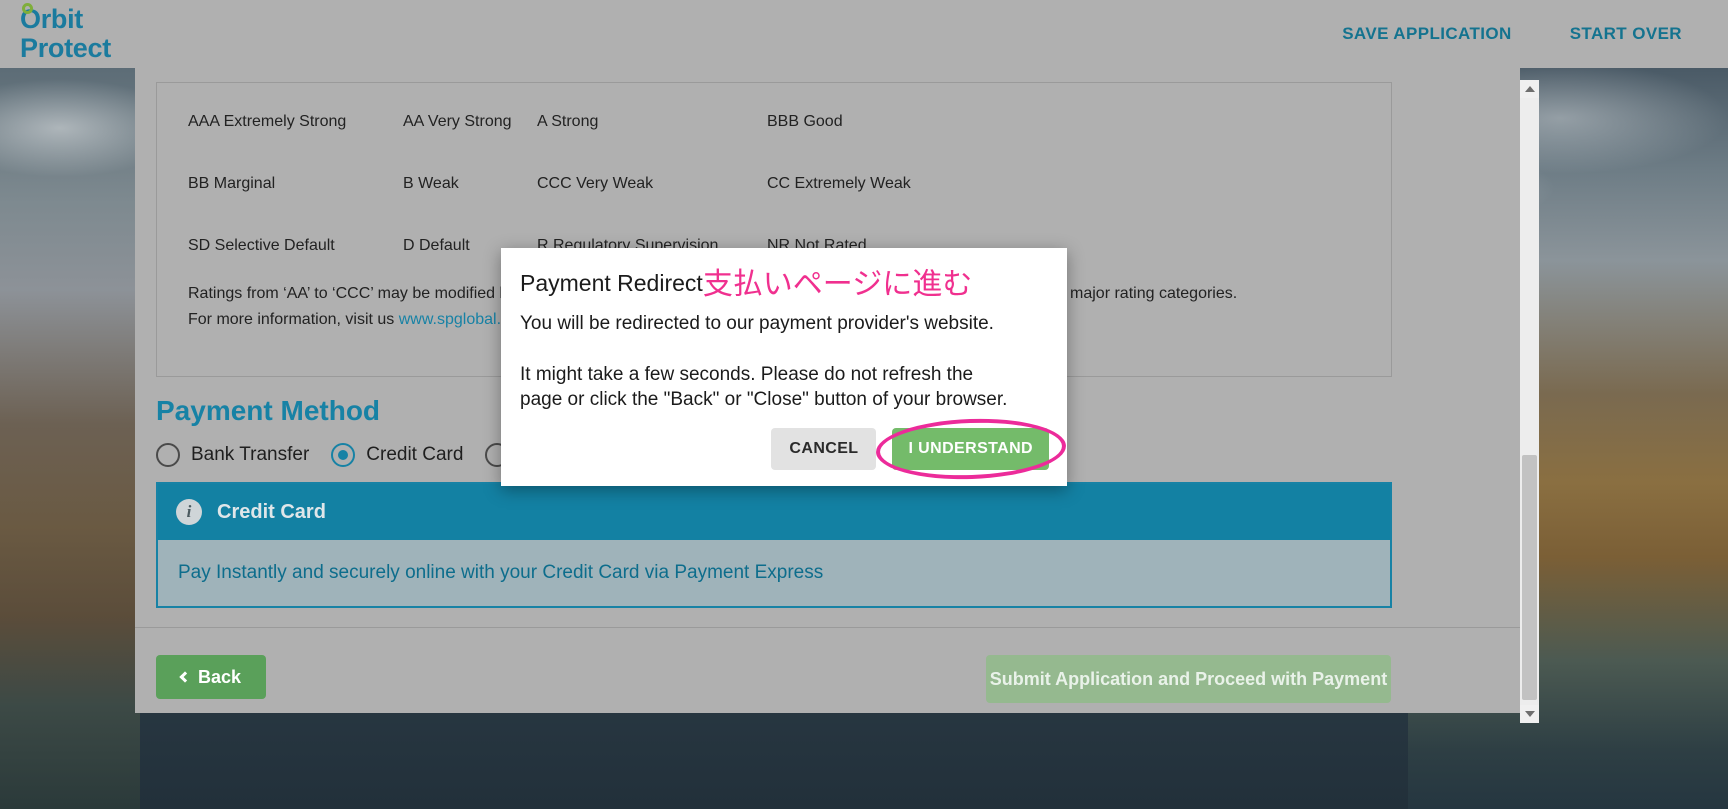 This screenshot has height=809, width=1728. I want to click on i-understand-button: I UNDERSTAND, so click(970, 449).